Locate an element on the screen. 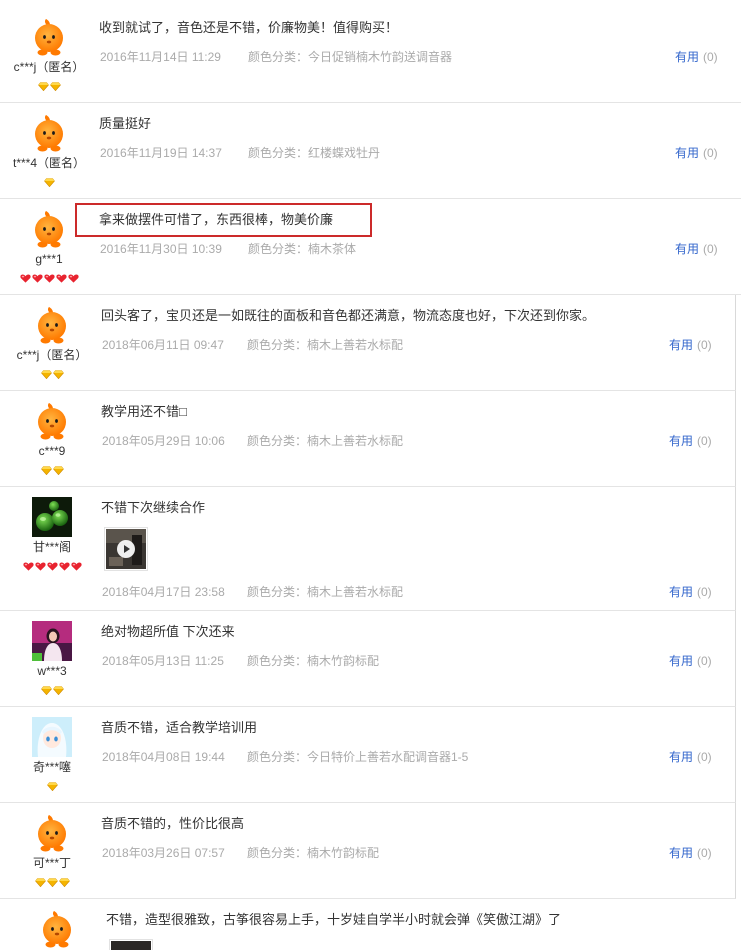 Image resolution: width=750 pixels, height=950 pixels. review-meta: 2018年05月13日 11:25 颜色分类：楠木竹韵标配 有用 (0) is located at coordinates (418, 661).